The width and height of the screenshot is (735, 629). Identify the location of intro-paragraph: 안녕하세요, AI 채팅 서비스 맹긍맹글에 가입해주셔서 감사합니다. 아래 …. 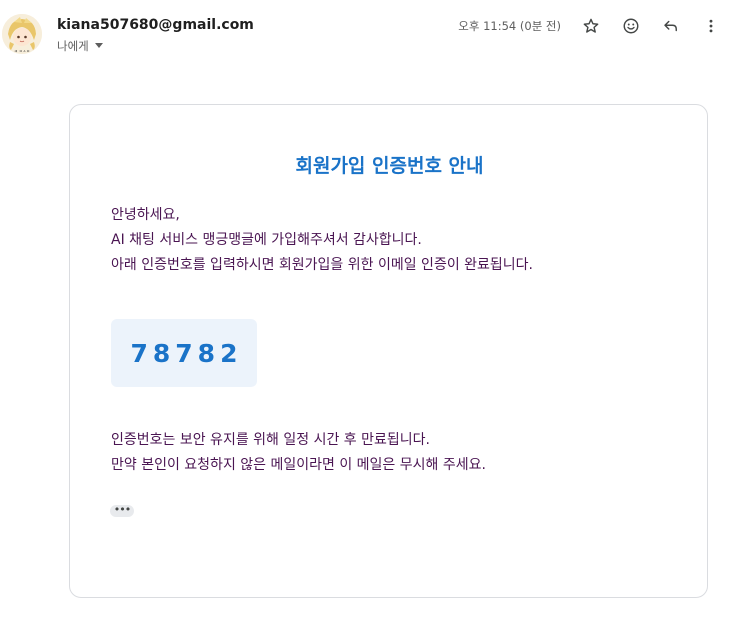
(322, 240).